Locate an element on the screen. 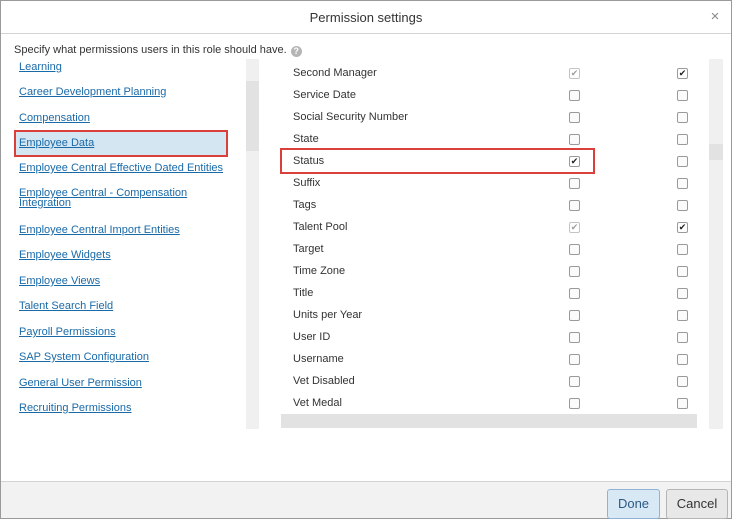 The height and width of the screenshot is (519, 732). done-button: Done is located at coordinates (633, 504).